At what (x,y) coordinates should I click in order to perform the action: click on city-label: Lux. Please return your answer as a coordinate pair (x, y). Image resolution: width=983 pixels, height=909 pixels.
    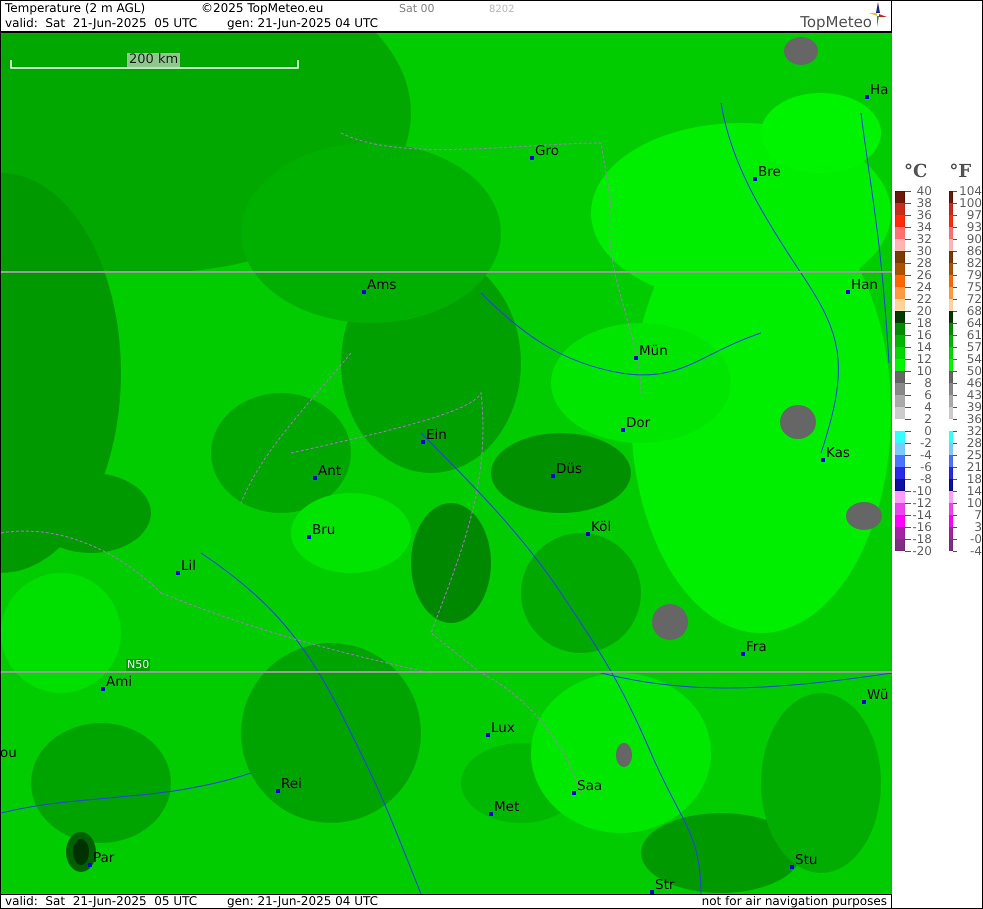
    Looking at the image, I should click on (503, 729).